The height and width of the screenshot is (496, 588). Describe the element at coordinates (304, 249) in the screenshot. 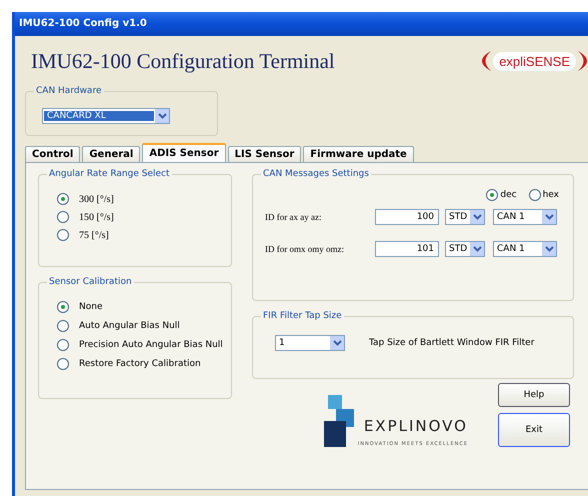

I see `field-label: ID for omx omy omz:` at that location.